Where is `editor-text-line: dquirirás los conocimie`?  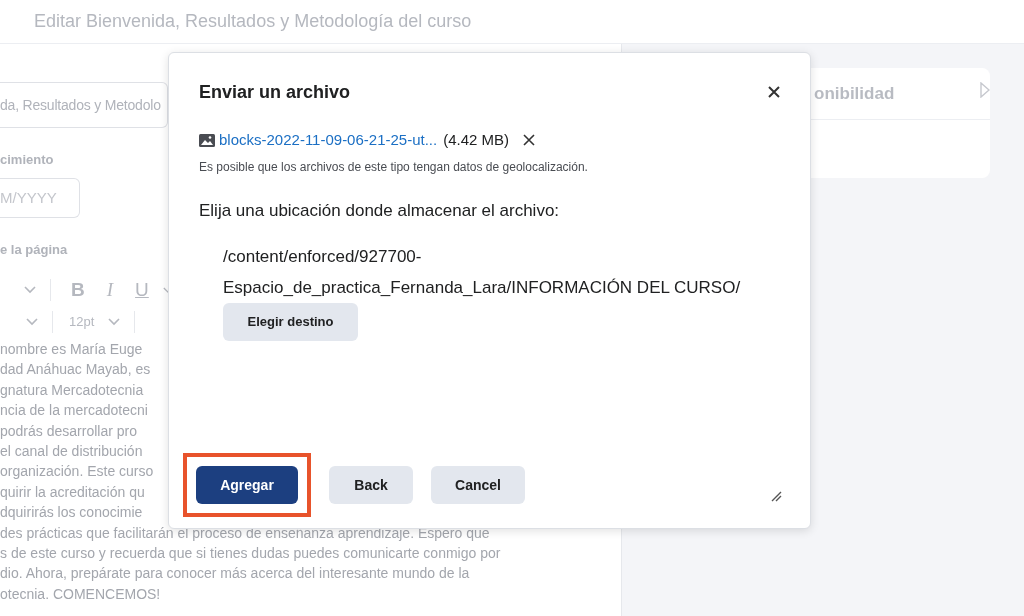 editor-text-line: dquirirás los conocimie is located at coordinates (71, 513).